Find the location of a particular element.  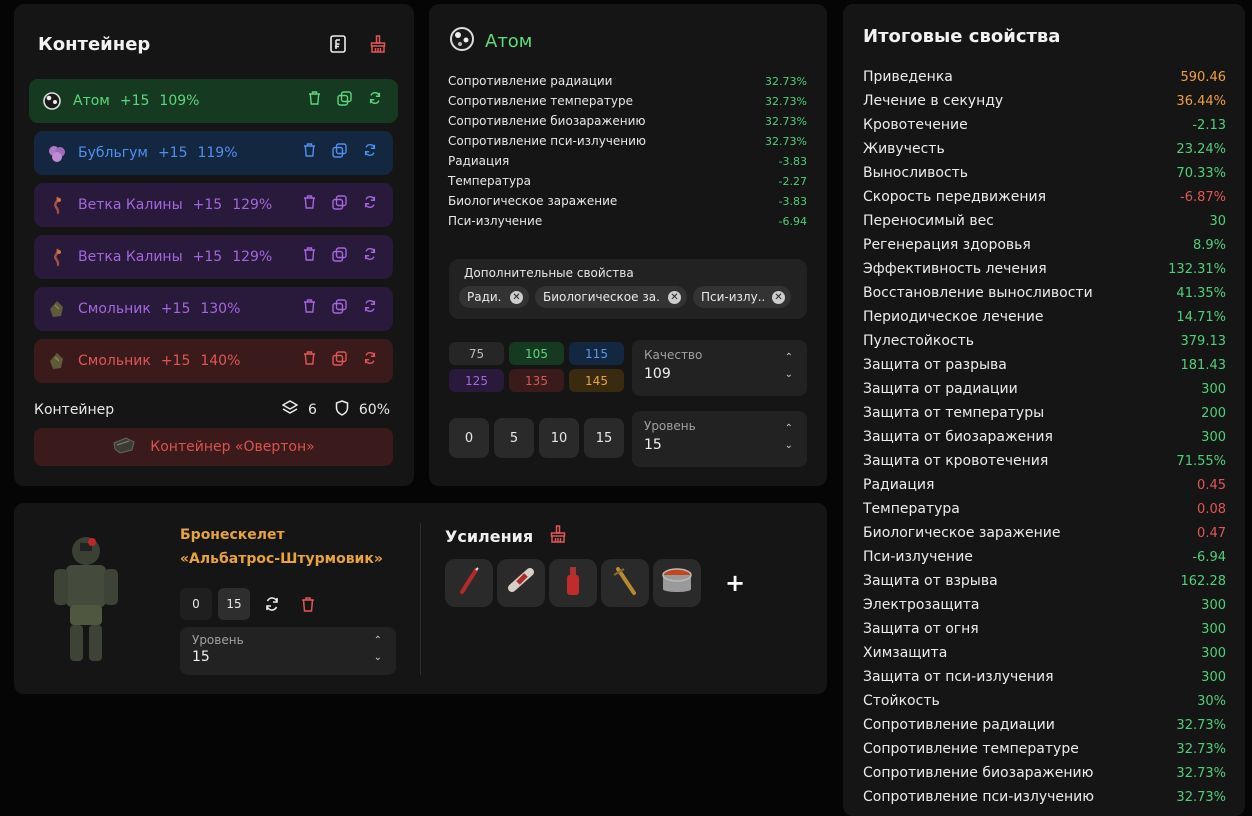

level-preset-button: 5 is located at coordinates (514, 438).